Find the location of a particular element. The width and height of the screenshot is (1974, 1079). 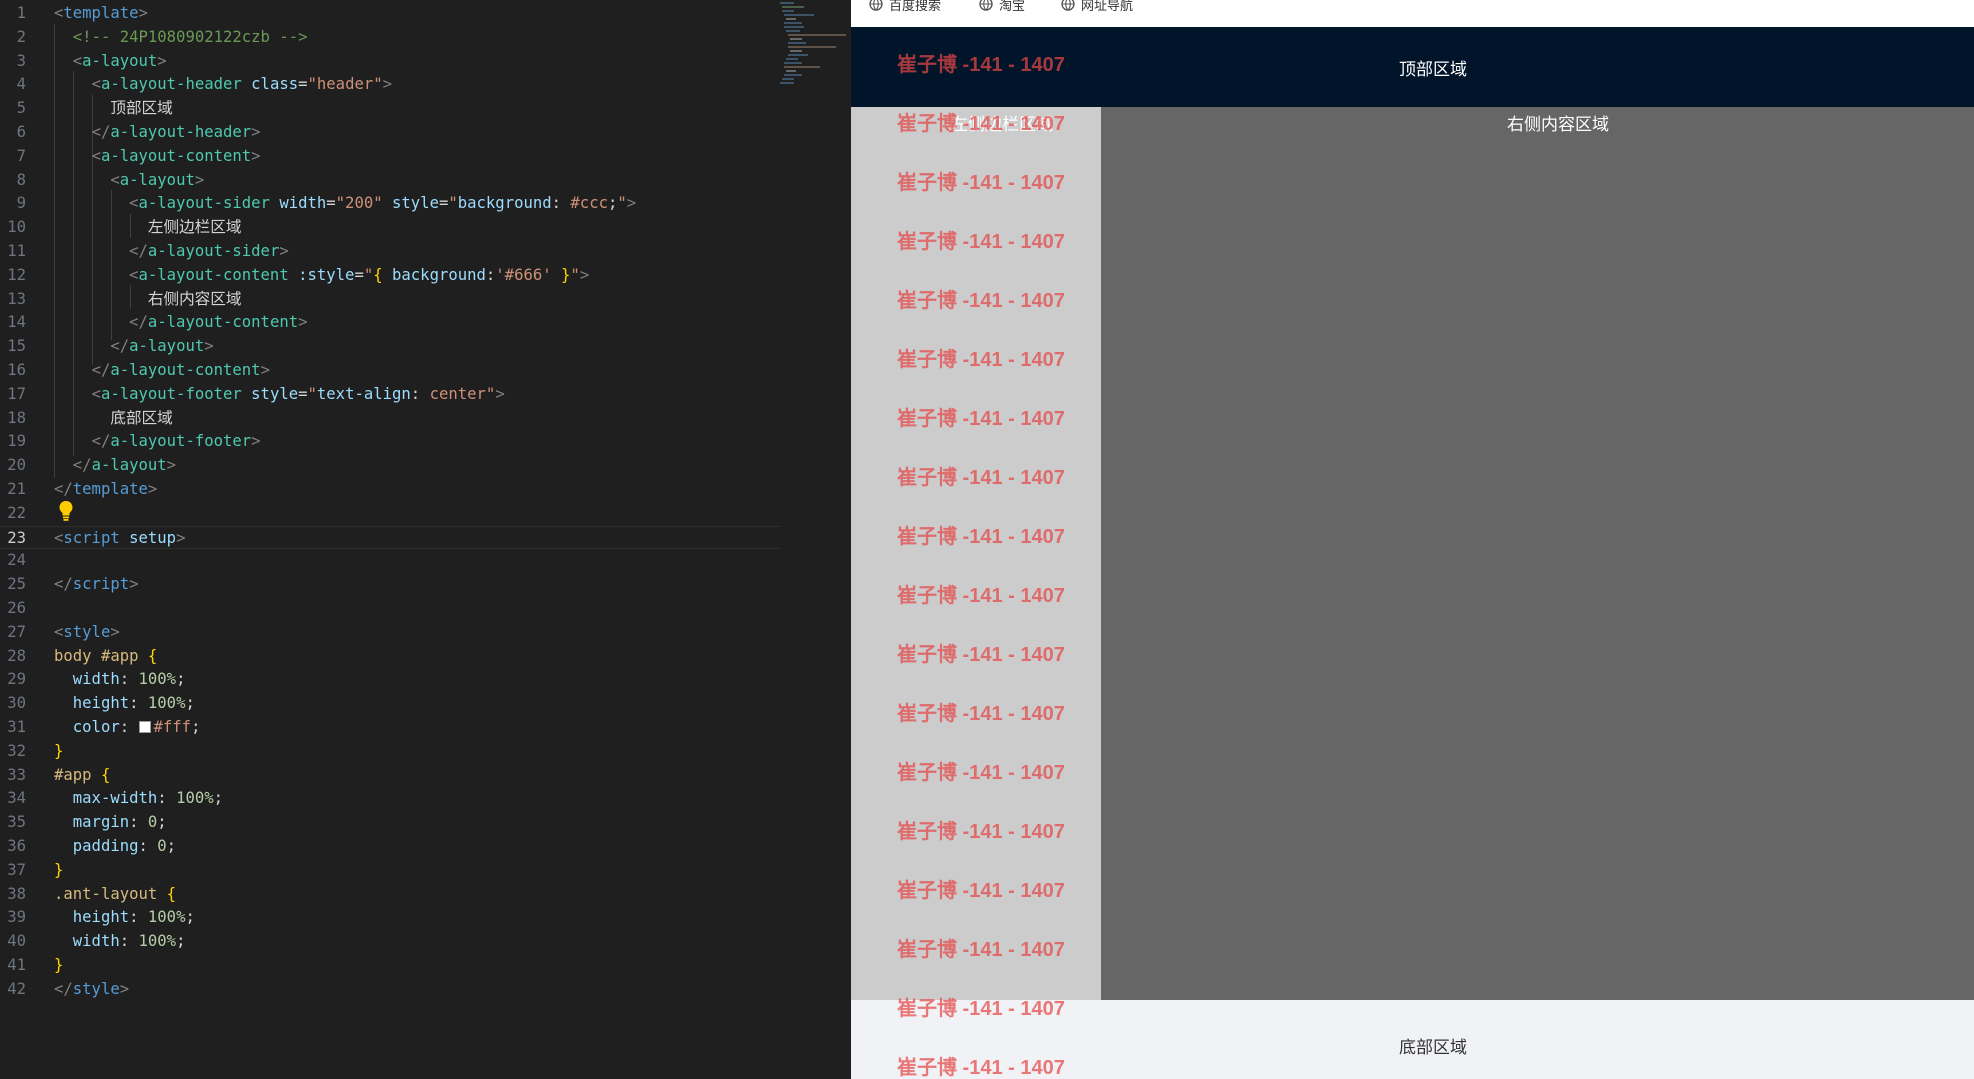

code-line: 39 height: 100%; is located at coordinates (390, 918).